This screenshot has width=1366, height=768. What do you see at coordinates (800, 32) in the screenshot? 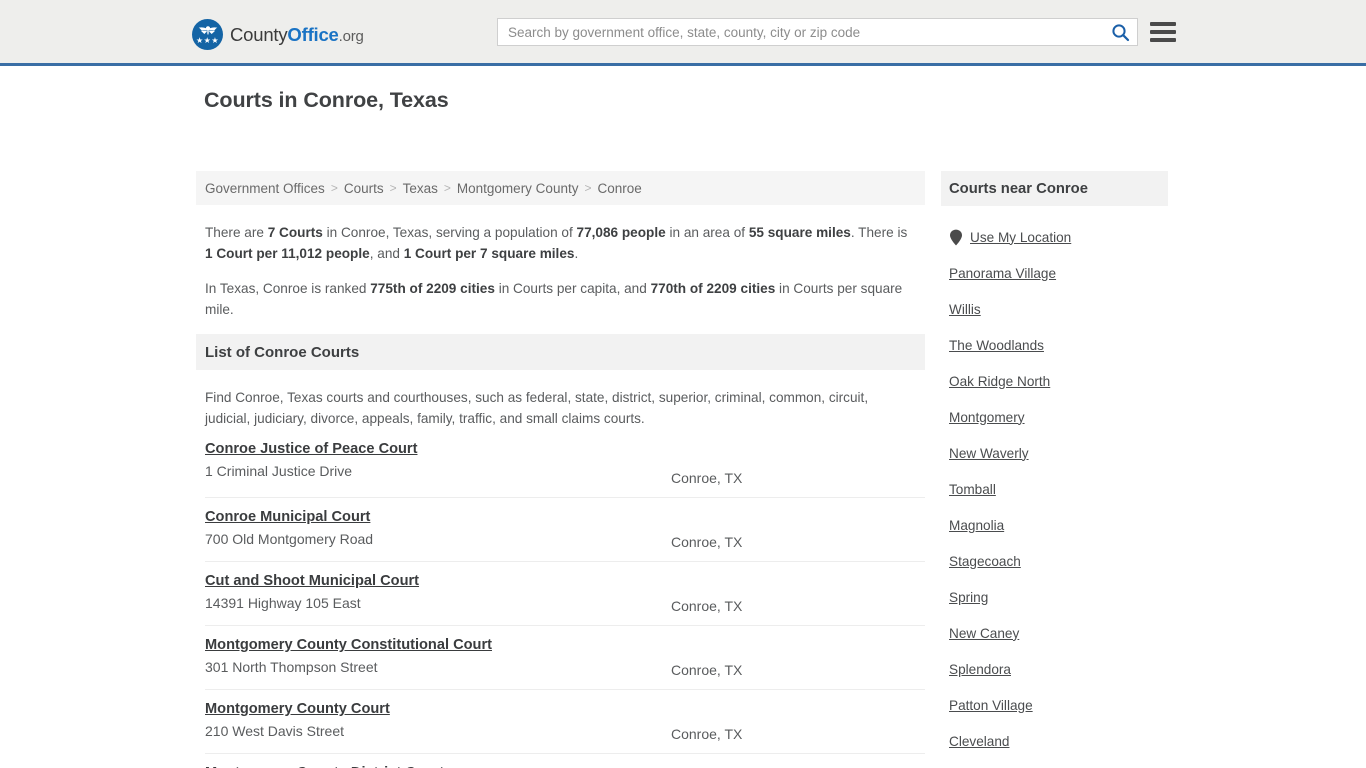
I see `search-input` at bounding box center [800, 32].